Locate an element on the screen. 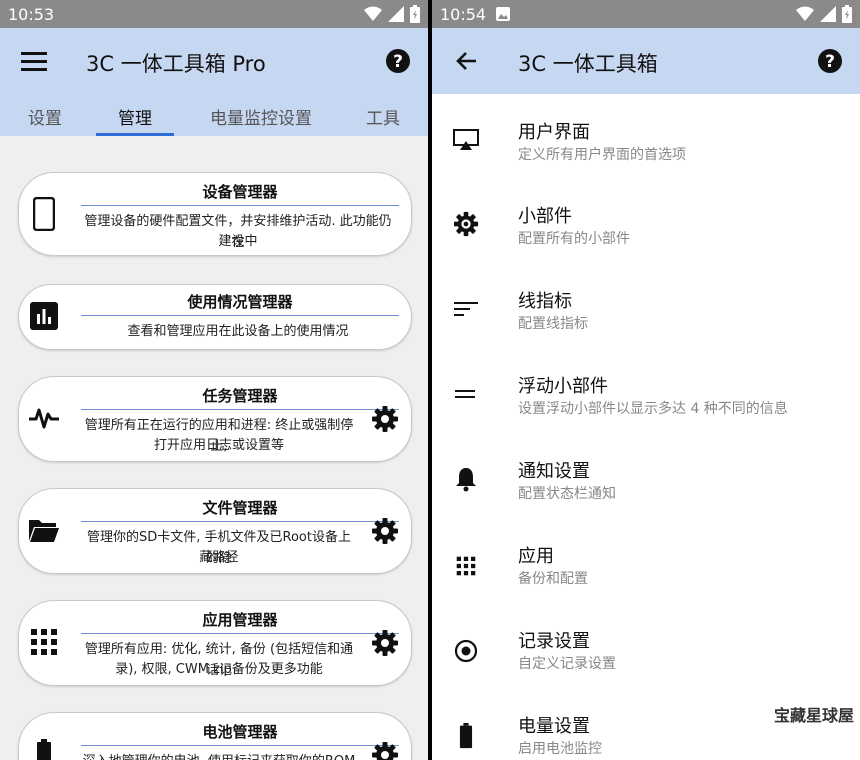 Image resolution: width=860 pixels, height=760 pixels. card-desc-line1: 查看和管理应用在此设备上的使用情况 is located at coordinates (238, 331).